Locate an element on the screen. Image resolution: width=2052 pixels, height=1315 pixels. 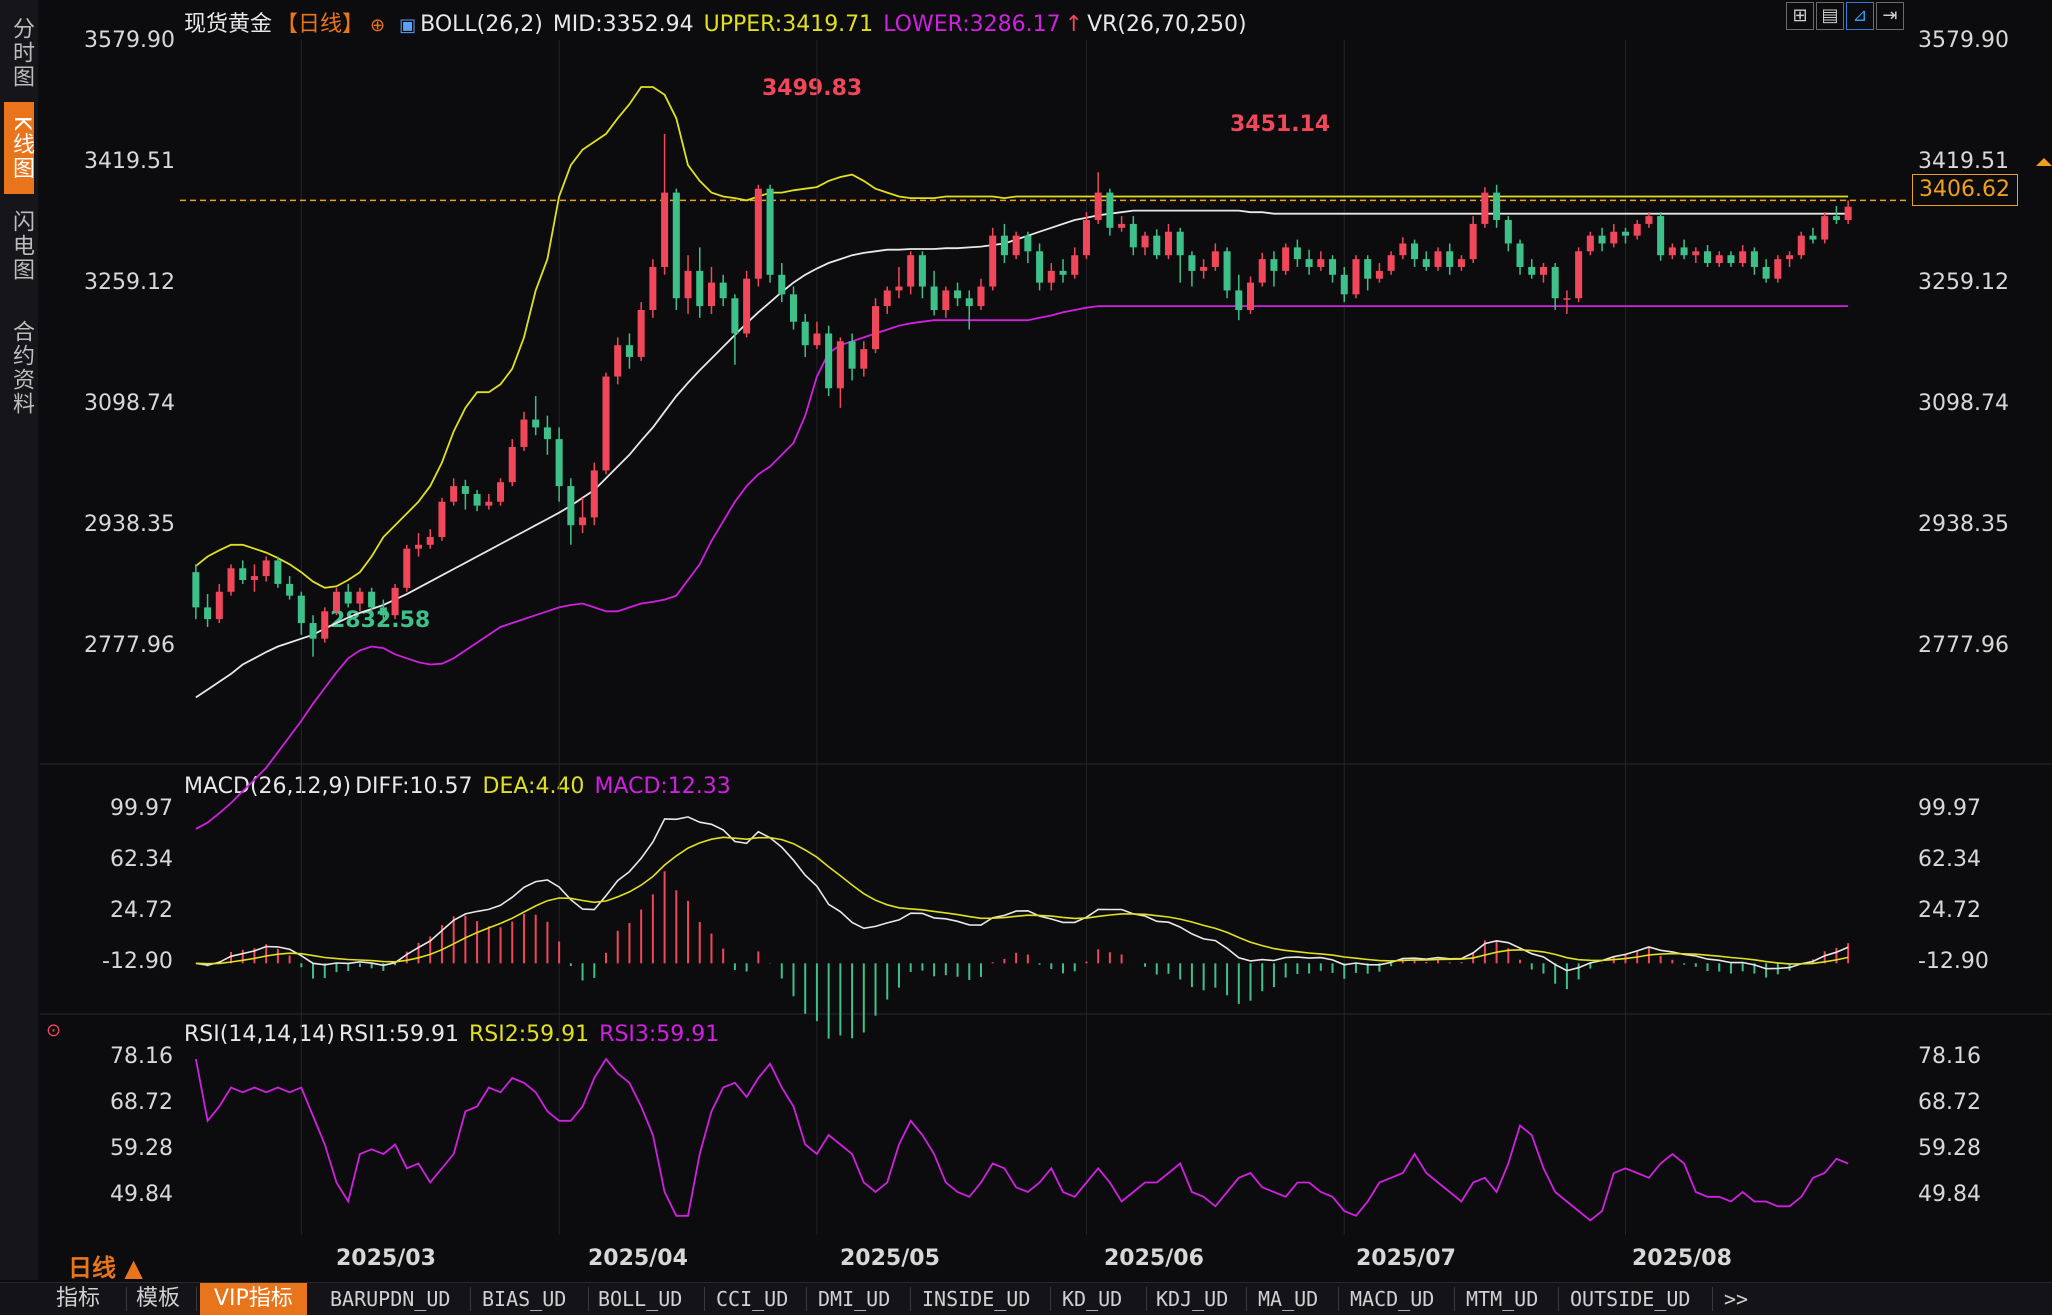
tab-bias-ud: BIAS_UD is located at coordinates (524, 1299).